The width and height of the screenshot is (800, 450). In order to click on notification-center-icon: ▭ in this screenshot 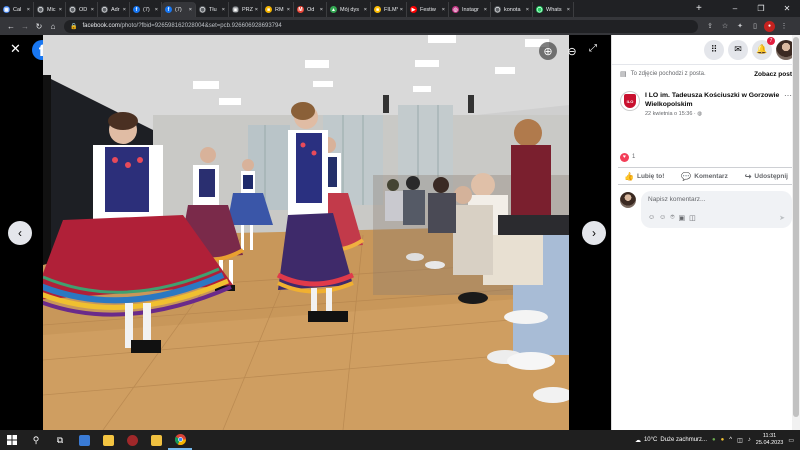, I will do `click(791, 440)`.